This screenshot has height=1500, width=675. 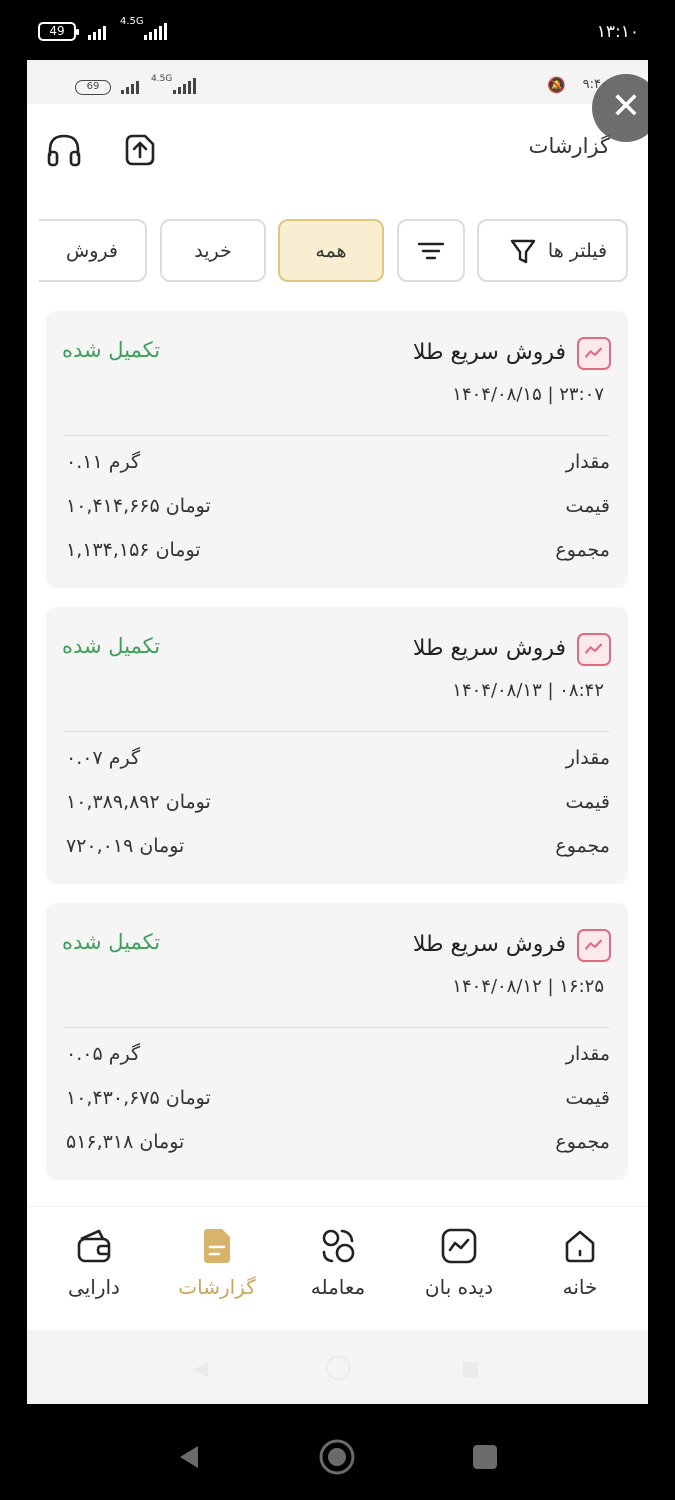 I want to click on nav-label: معامله, so click(x=338, y=1287).